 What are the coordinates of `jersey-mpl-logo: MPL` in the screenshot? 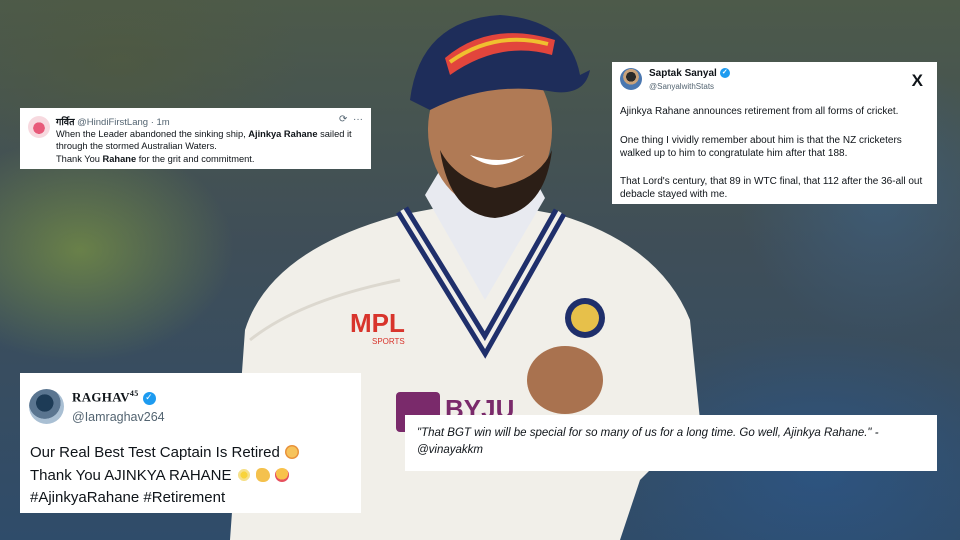 It's located at (377, 323).